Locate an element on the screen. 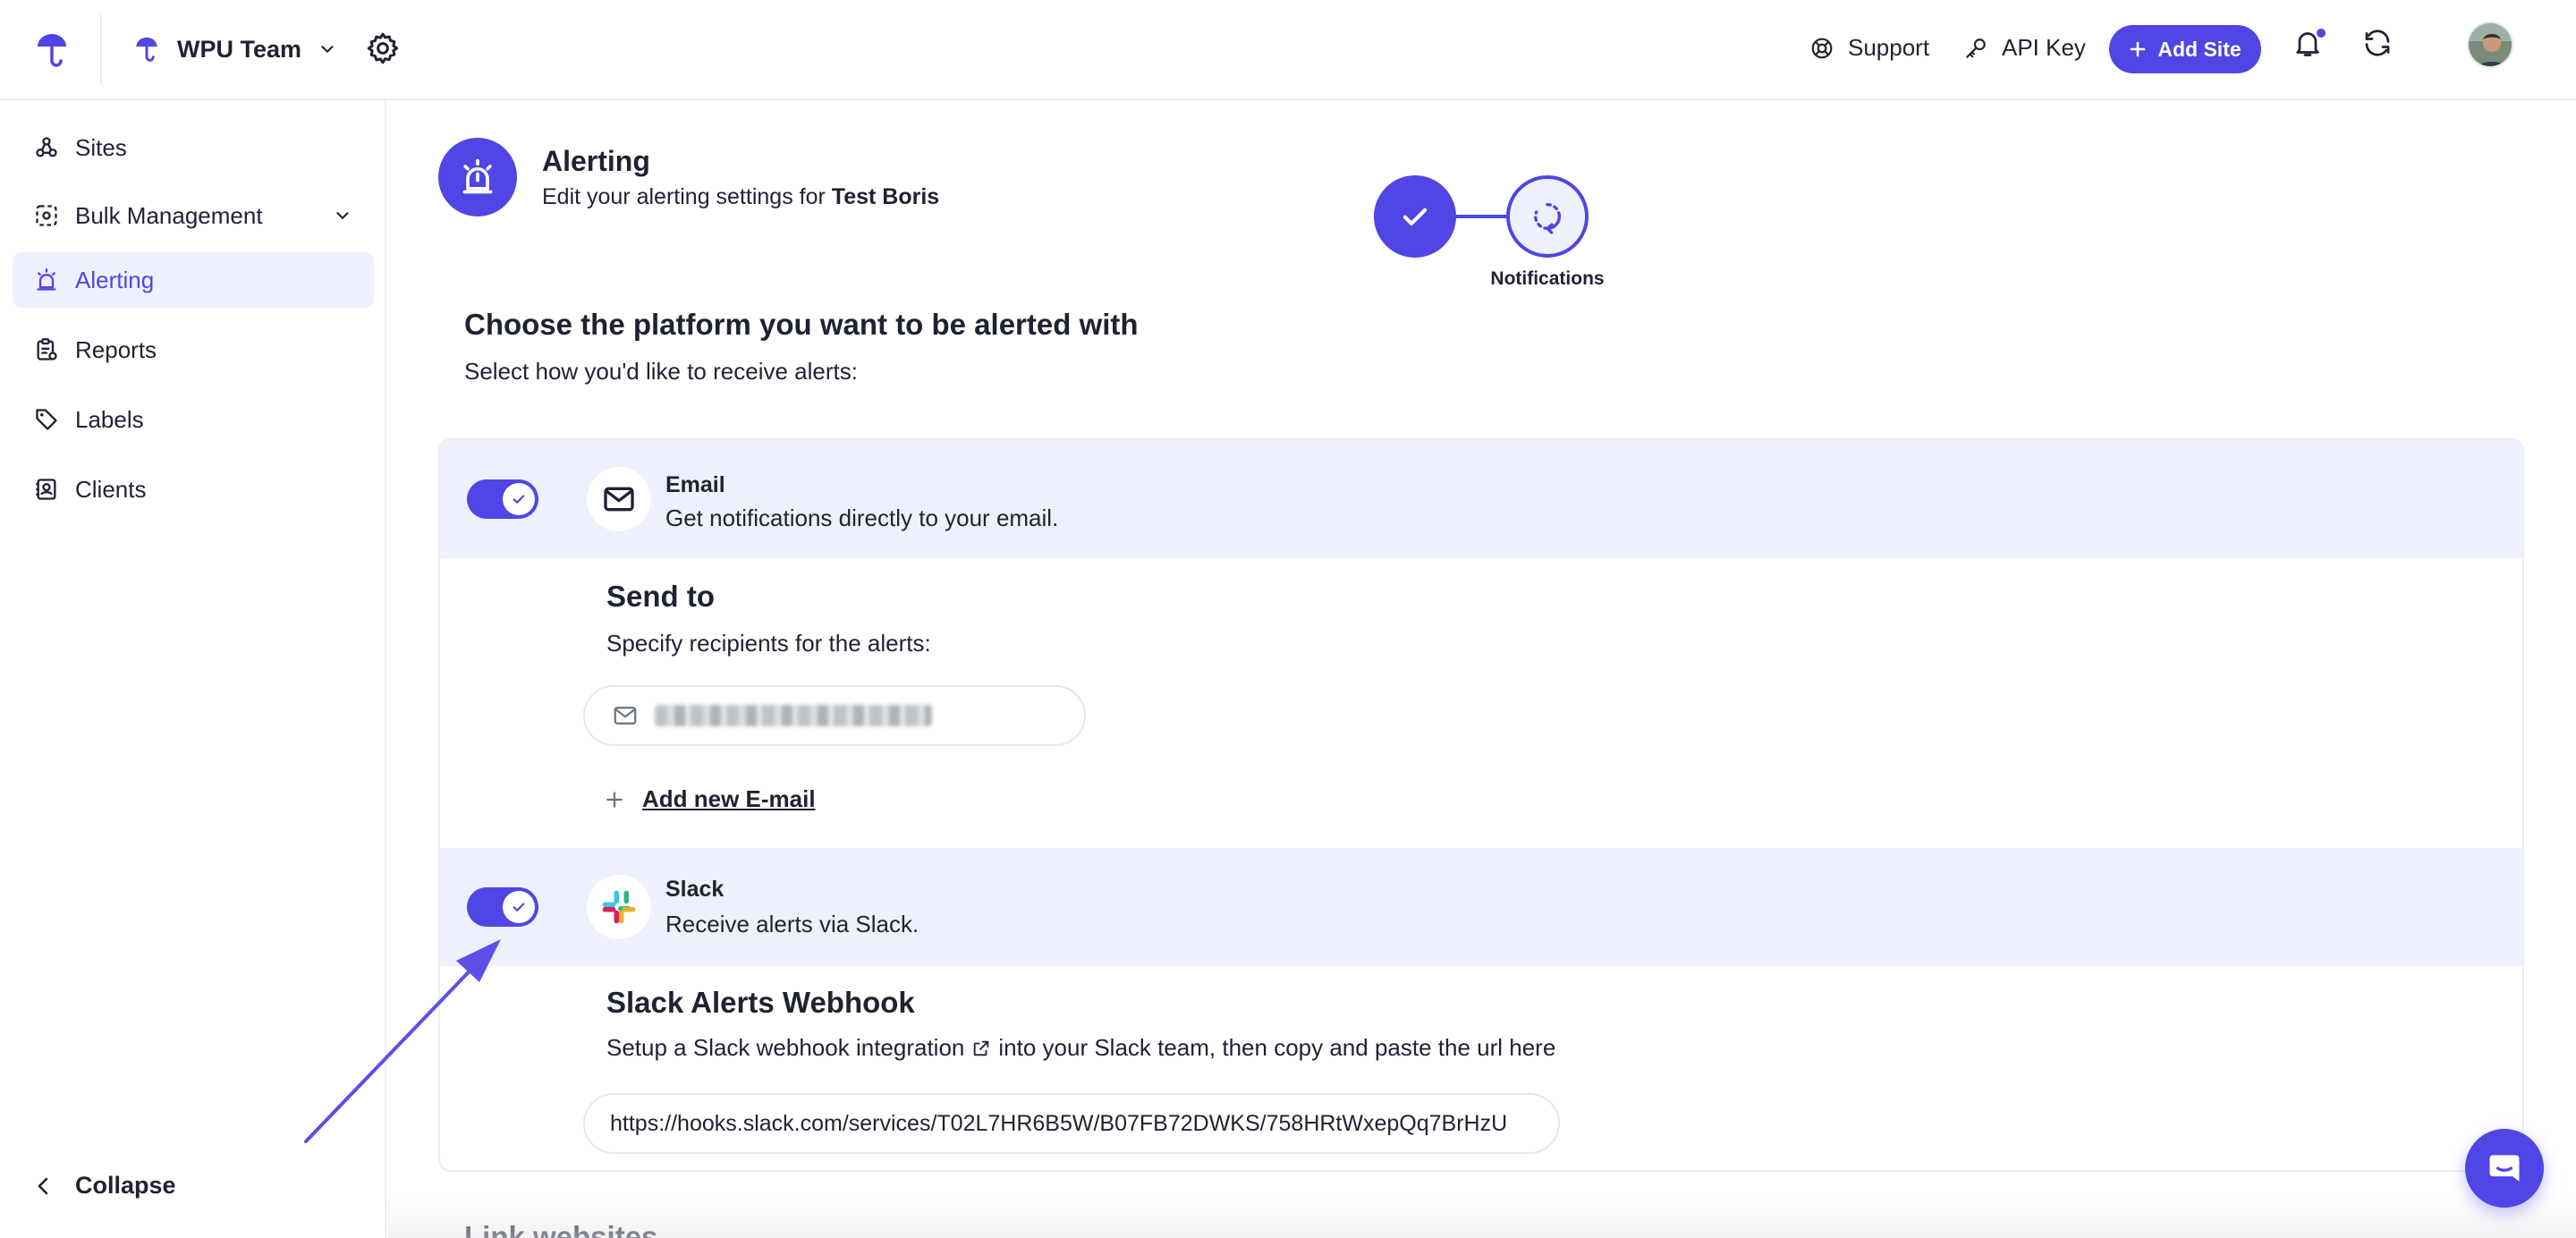 This screenshot has width=2576, height=1238. key-icon is located at coordinates (1976, 48).